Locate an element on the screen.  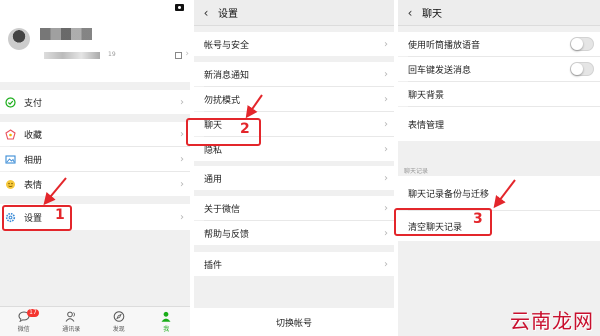
settings-item-label: 帮助与反馈 is located at coordinates (227, 234).